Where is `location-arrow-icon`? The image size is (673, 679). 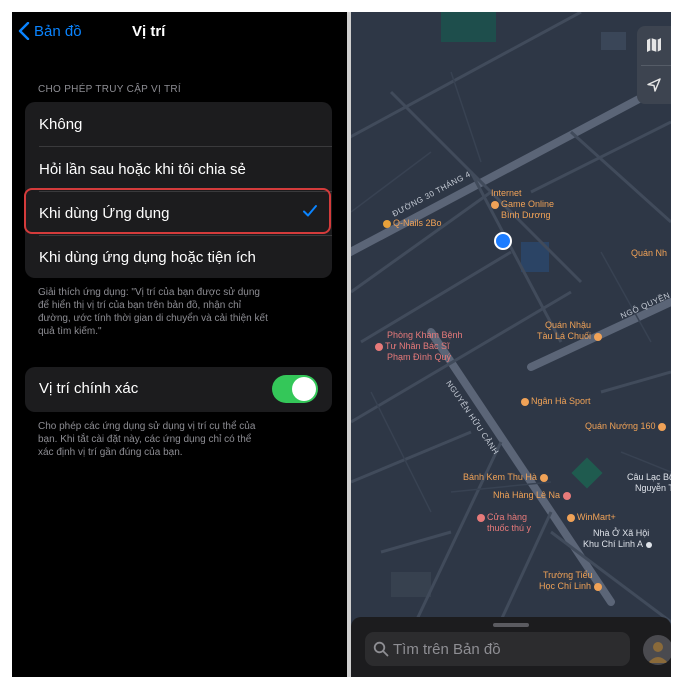 location-arrow-icon is located at coordinates (654, 85).